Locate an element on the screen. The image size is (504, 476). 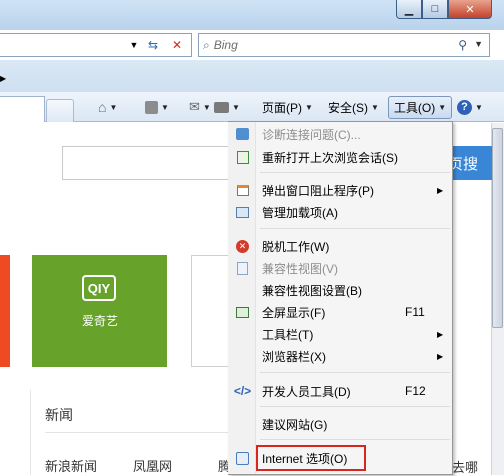
menu-item-compat-view-settings: 兼容性视图设置(B) is located at coordinates (340, 290).